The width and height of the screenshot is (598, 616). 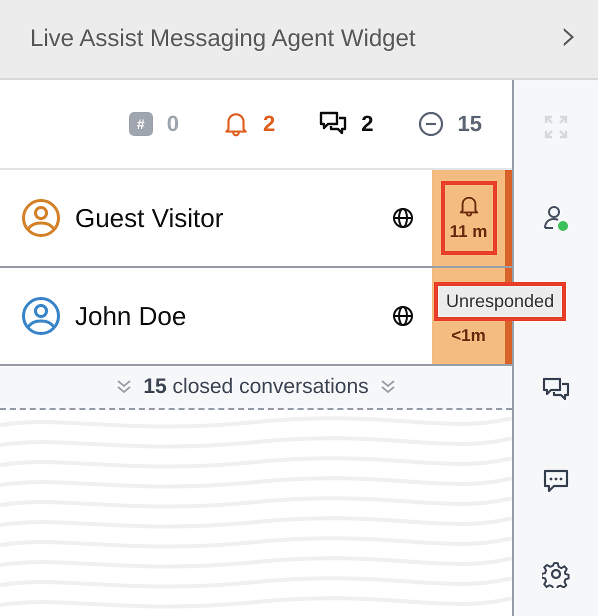 What do you see at coordinates (236, 124) in the screenshot?
I see `bell-icon` at bounding box center [236, 124].